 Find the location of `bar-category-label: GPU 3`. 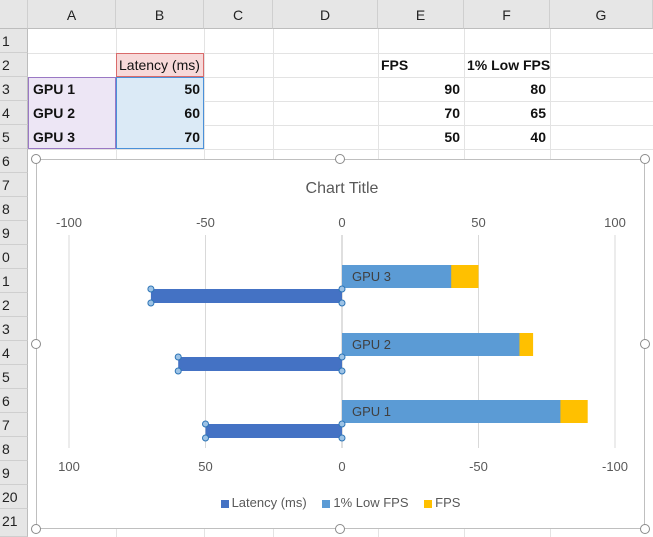

bar-category-label: GPU 3 is located at coordinates (371, 276).